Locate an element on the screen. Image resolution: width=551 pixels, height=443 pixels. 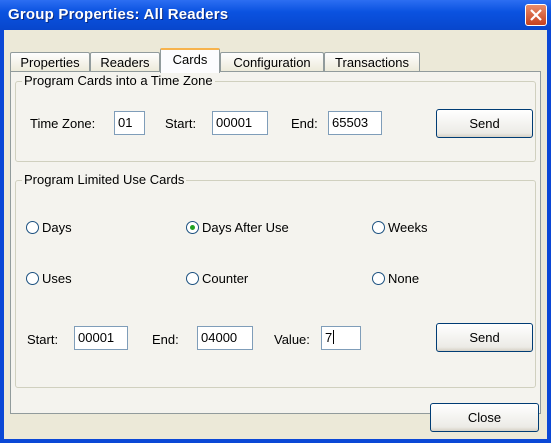
time-zone-label: Time Zone: is located at coordinates (63, 123).